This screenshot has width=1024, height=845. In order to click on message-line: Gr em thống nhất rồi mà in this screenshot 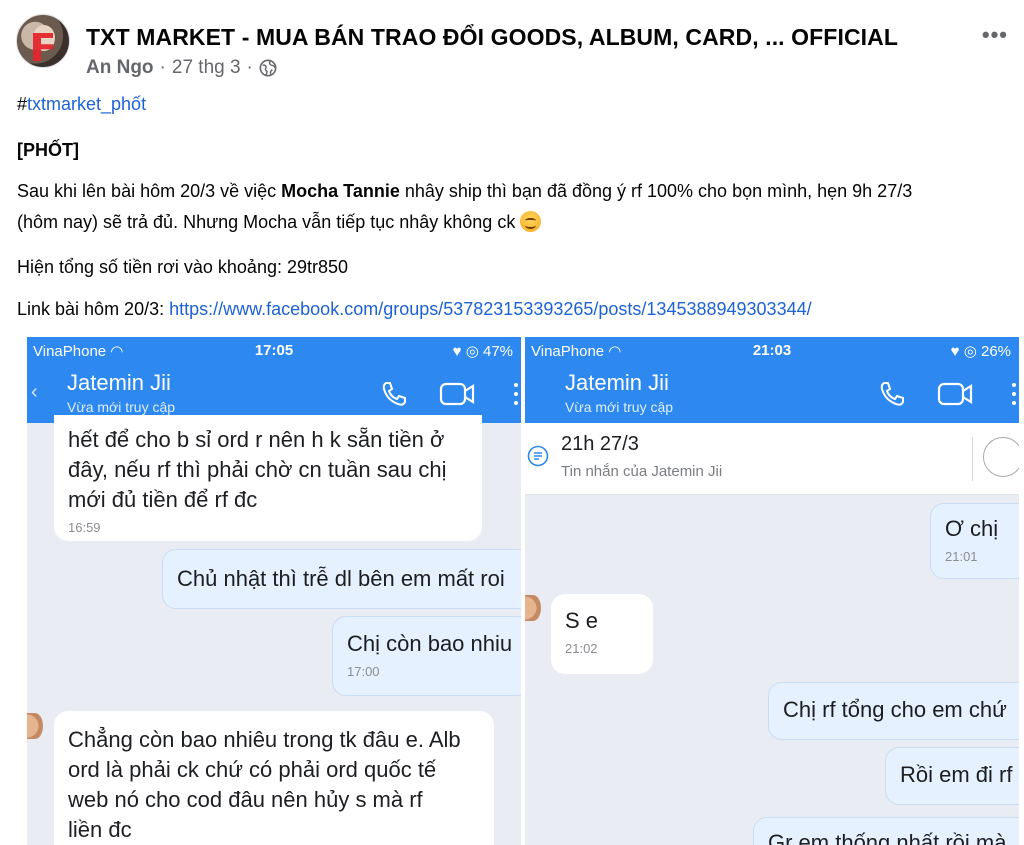, I will do `click(887, 837)`.